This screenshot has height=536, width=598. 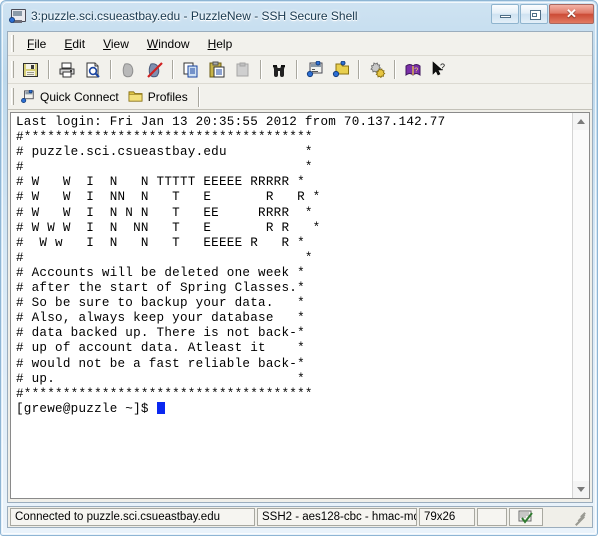 I want to click on disconnect-button, so click(x=155, y=69).